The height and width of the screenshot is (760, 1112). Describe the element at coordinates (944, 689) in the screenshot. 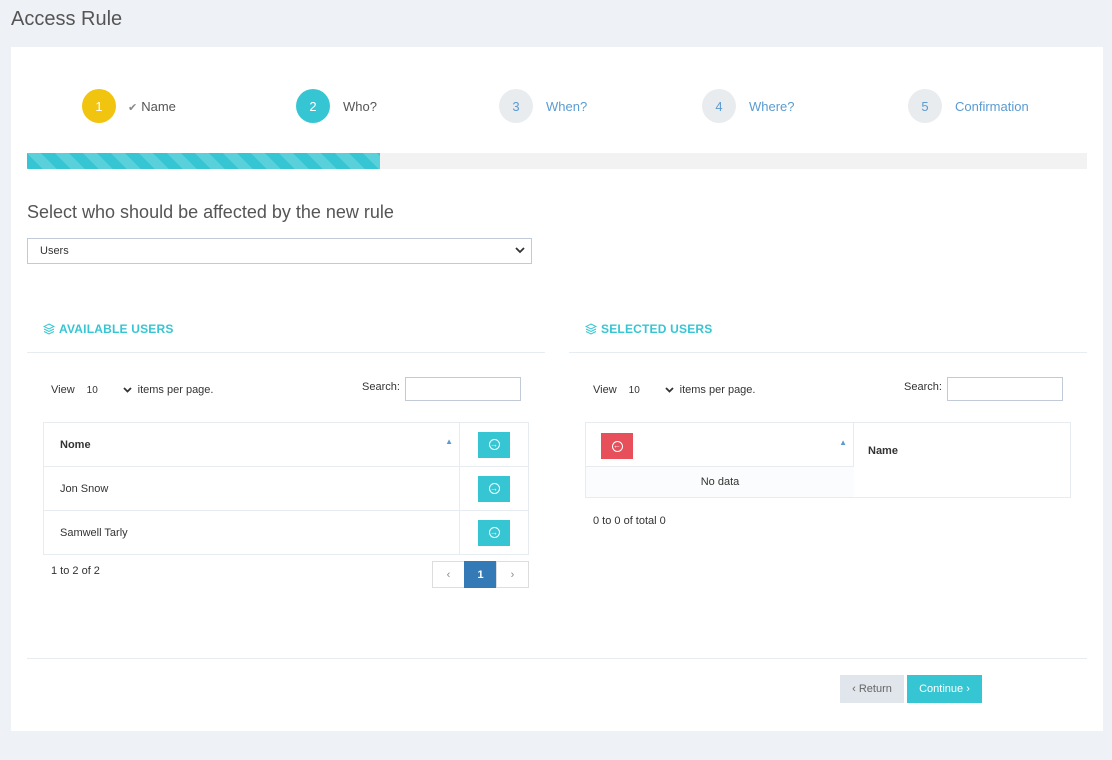

I see `continue-button: Continue ›` at that location.